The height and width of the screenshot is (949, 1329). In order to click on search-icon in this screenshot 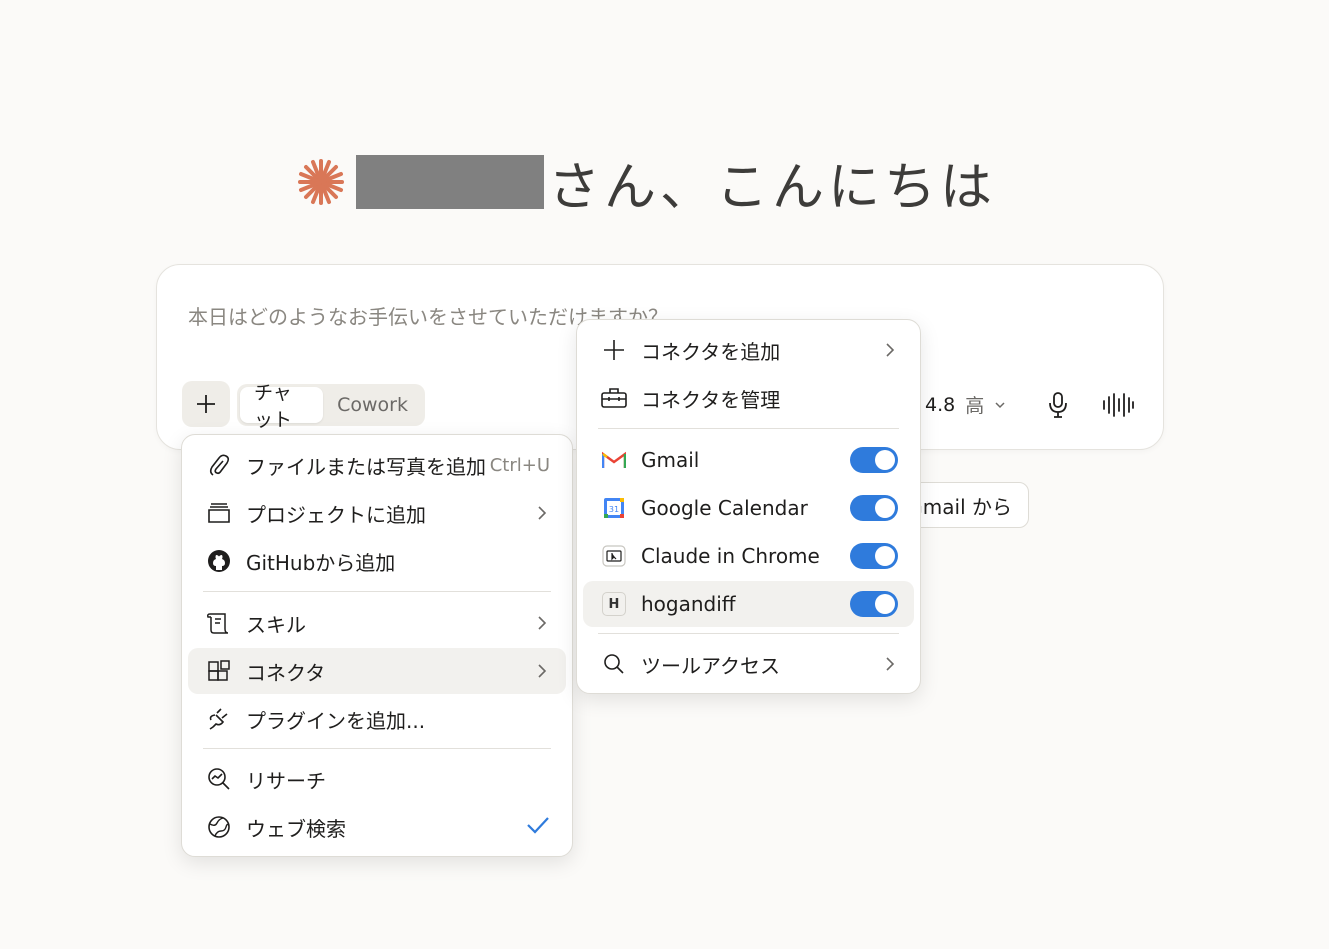, I will do `click(614, 664)`.